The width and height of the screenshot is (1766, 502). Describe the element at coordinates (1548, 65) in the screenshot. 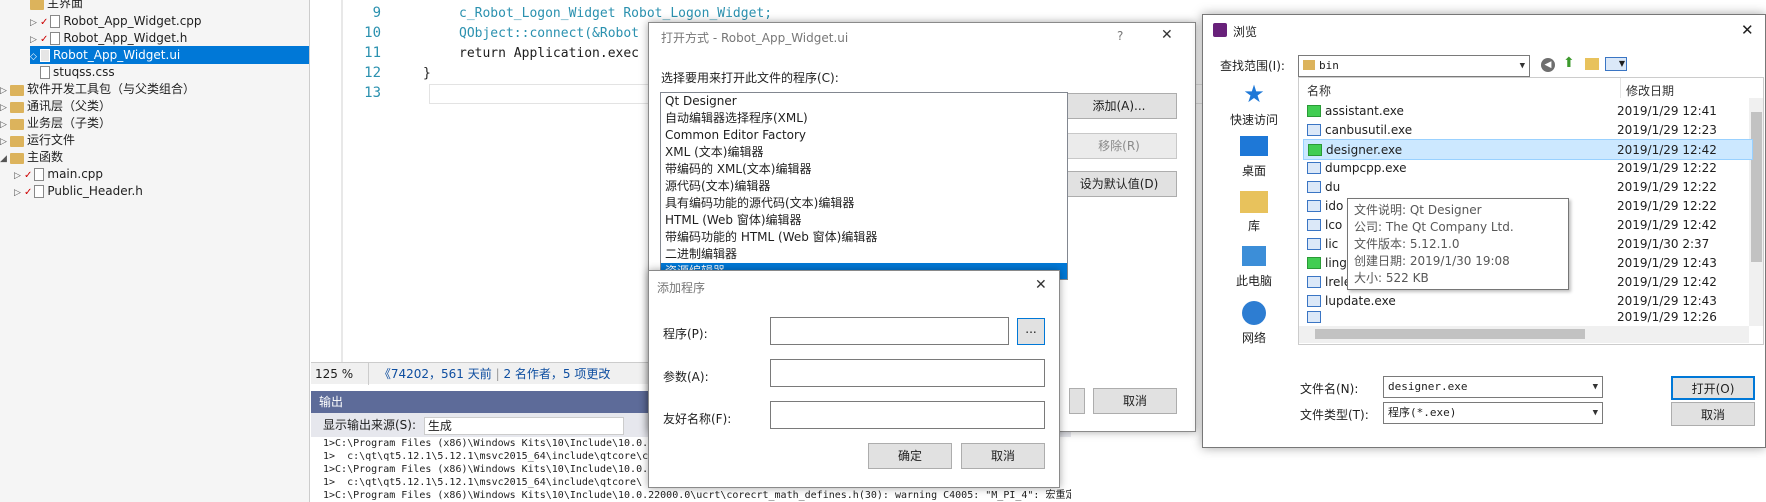

I see `back-arrow-icon: ◀` at that location.